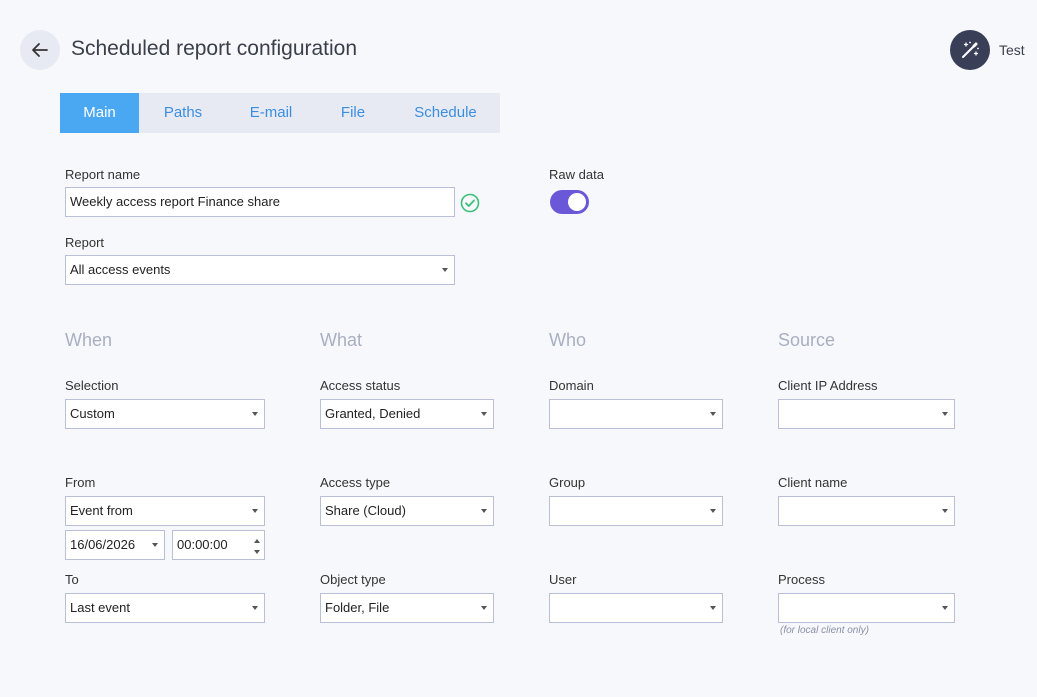 This screenshot has width=1037, height=697. I want to click on from-time-spinner: 00:00:00, so click(218, 545).